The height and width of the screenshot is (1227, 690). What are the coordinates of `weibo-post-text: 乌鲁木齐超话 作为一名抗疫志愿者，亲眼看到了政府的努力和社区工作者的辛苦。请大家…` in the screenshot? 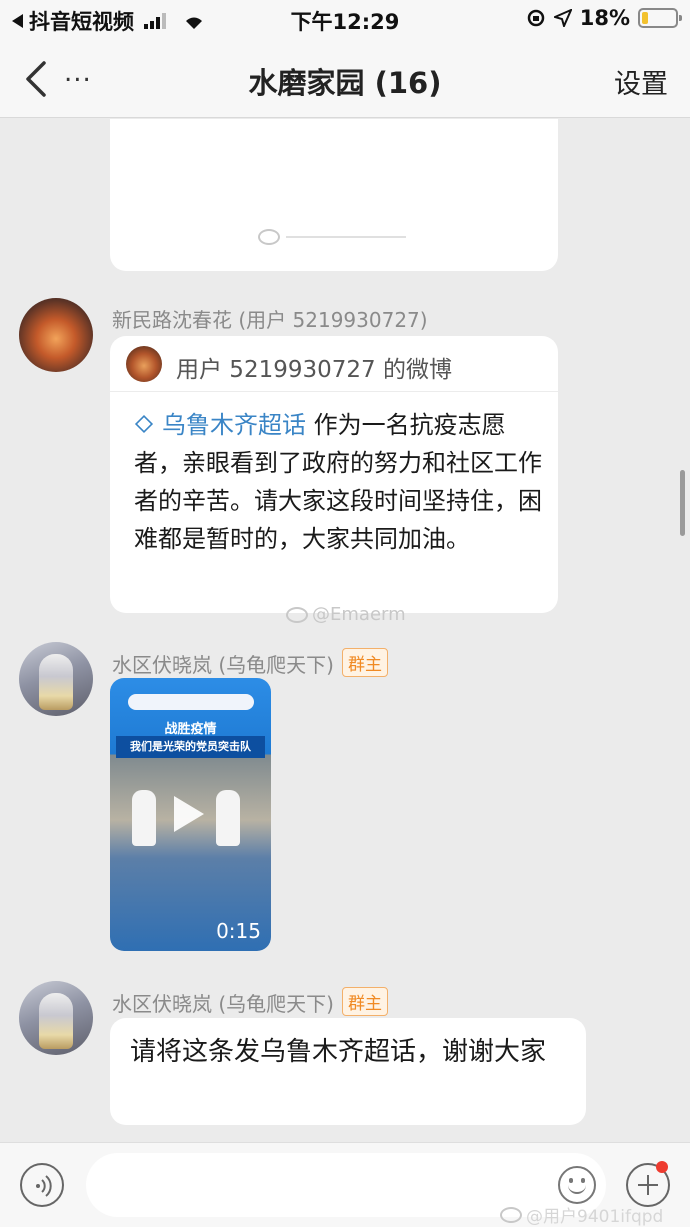 It's located at (338, 482).